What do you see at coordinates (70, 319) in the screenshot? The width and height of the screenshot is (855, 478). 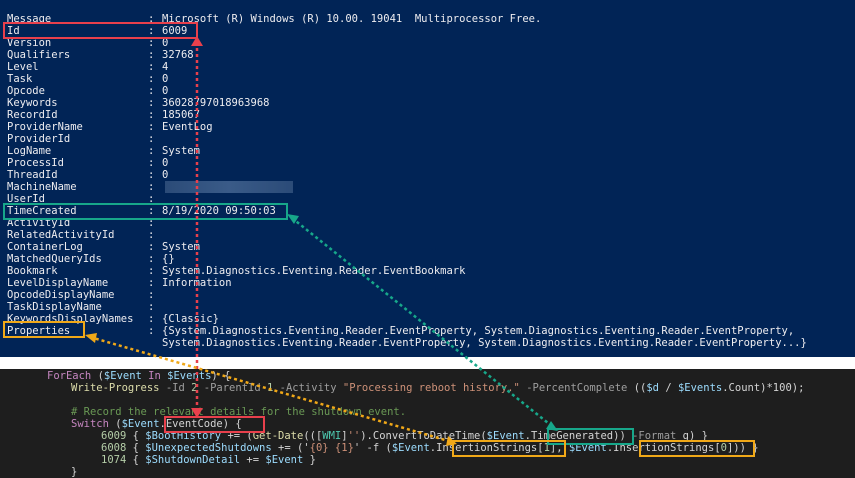 I see `property-key: KeywordsDisplayNames` at bounding box center [70, 319].